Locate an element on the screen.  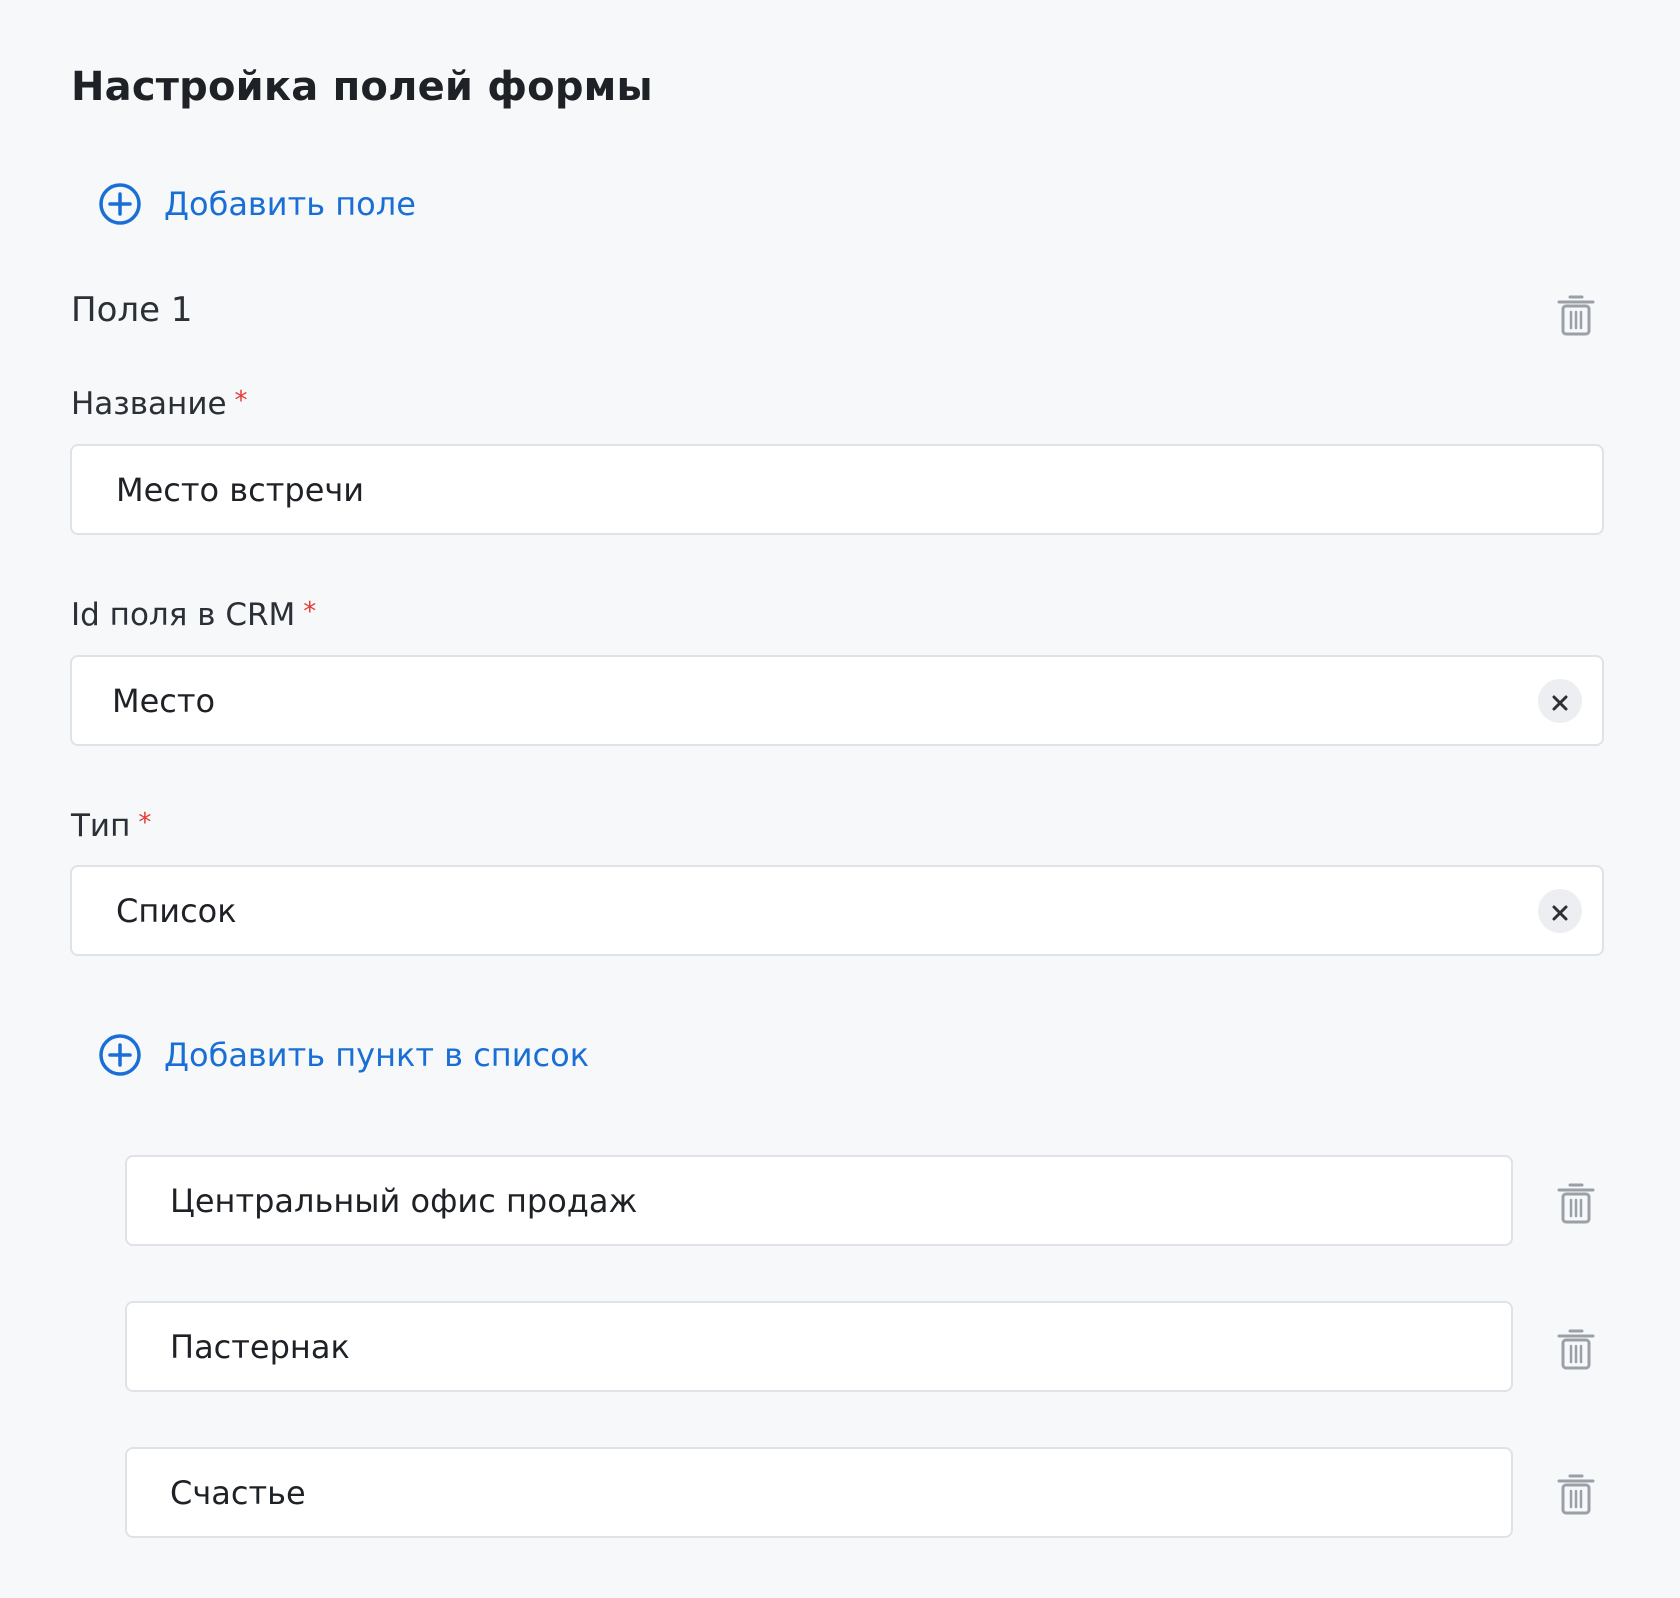
type-label-text: Тип is located at coordinates (101, 826).